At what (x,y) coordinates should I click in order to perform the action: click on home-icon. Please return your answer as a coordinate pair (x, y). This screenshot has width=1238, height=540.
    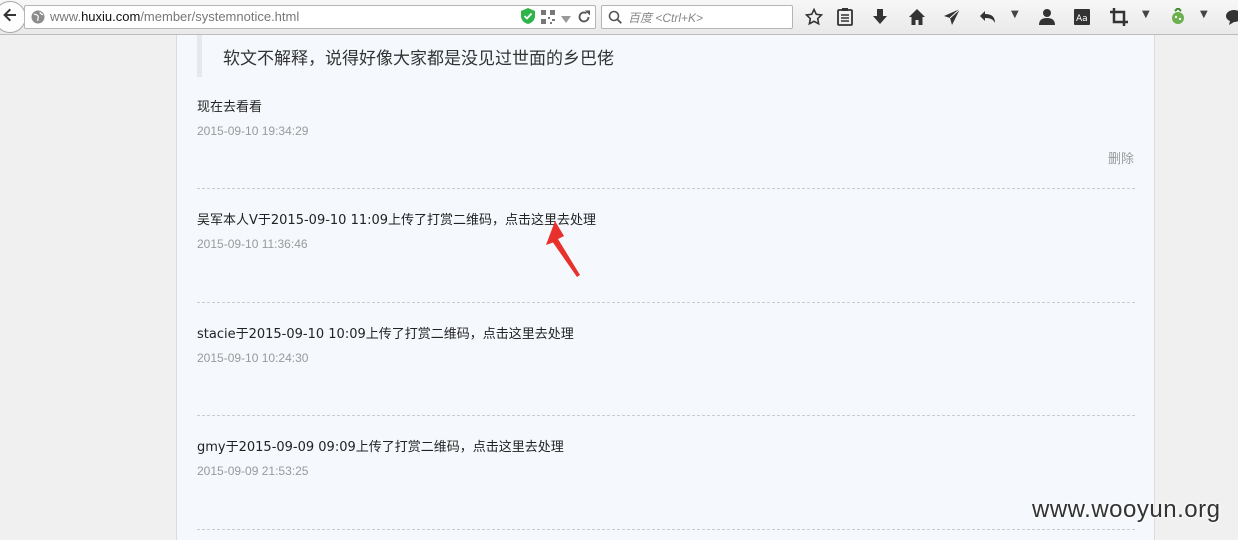
    Looking at the image, I should click on (917, 17).